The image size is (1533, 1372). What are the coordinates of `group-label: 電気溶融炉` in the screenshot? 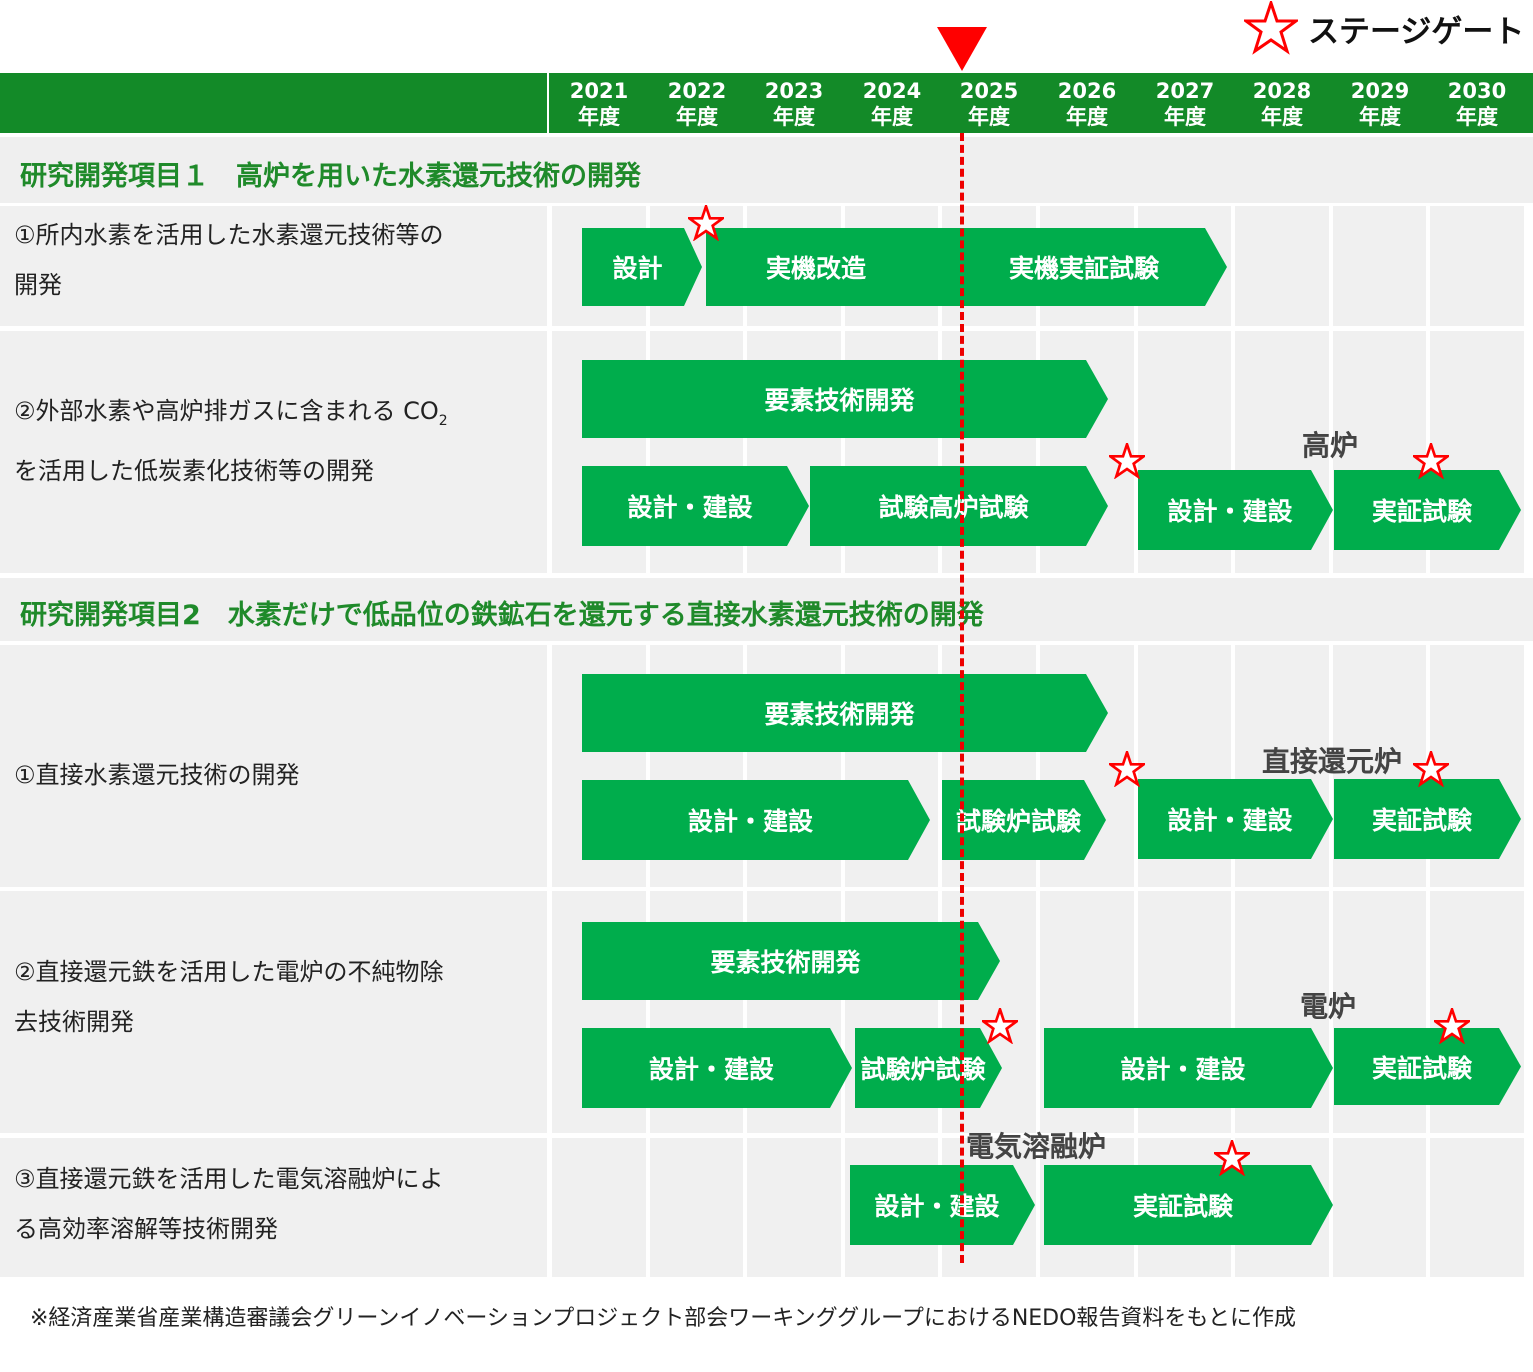 It's located at (1036, 1146).